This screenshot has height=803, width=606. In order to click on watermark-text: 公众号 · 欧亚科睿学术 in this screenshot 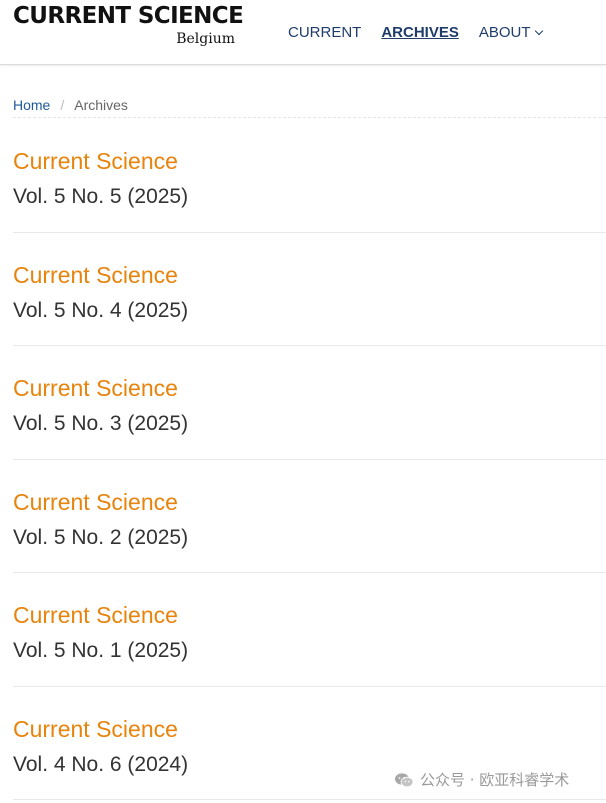, I will do `click(495, 780)`.